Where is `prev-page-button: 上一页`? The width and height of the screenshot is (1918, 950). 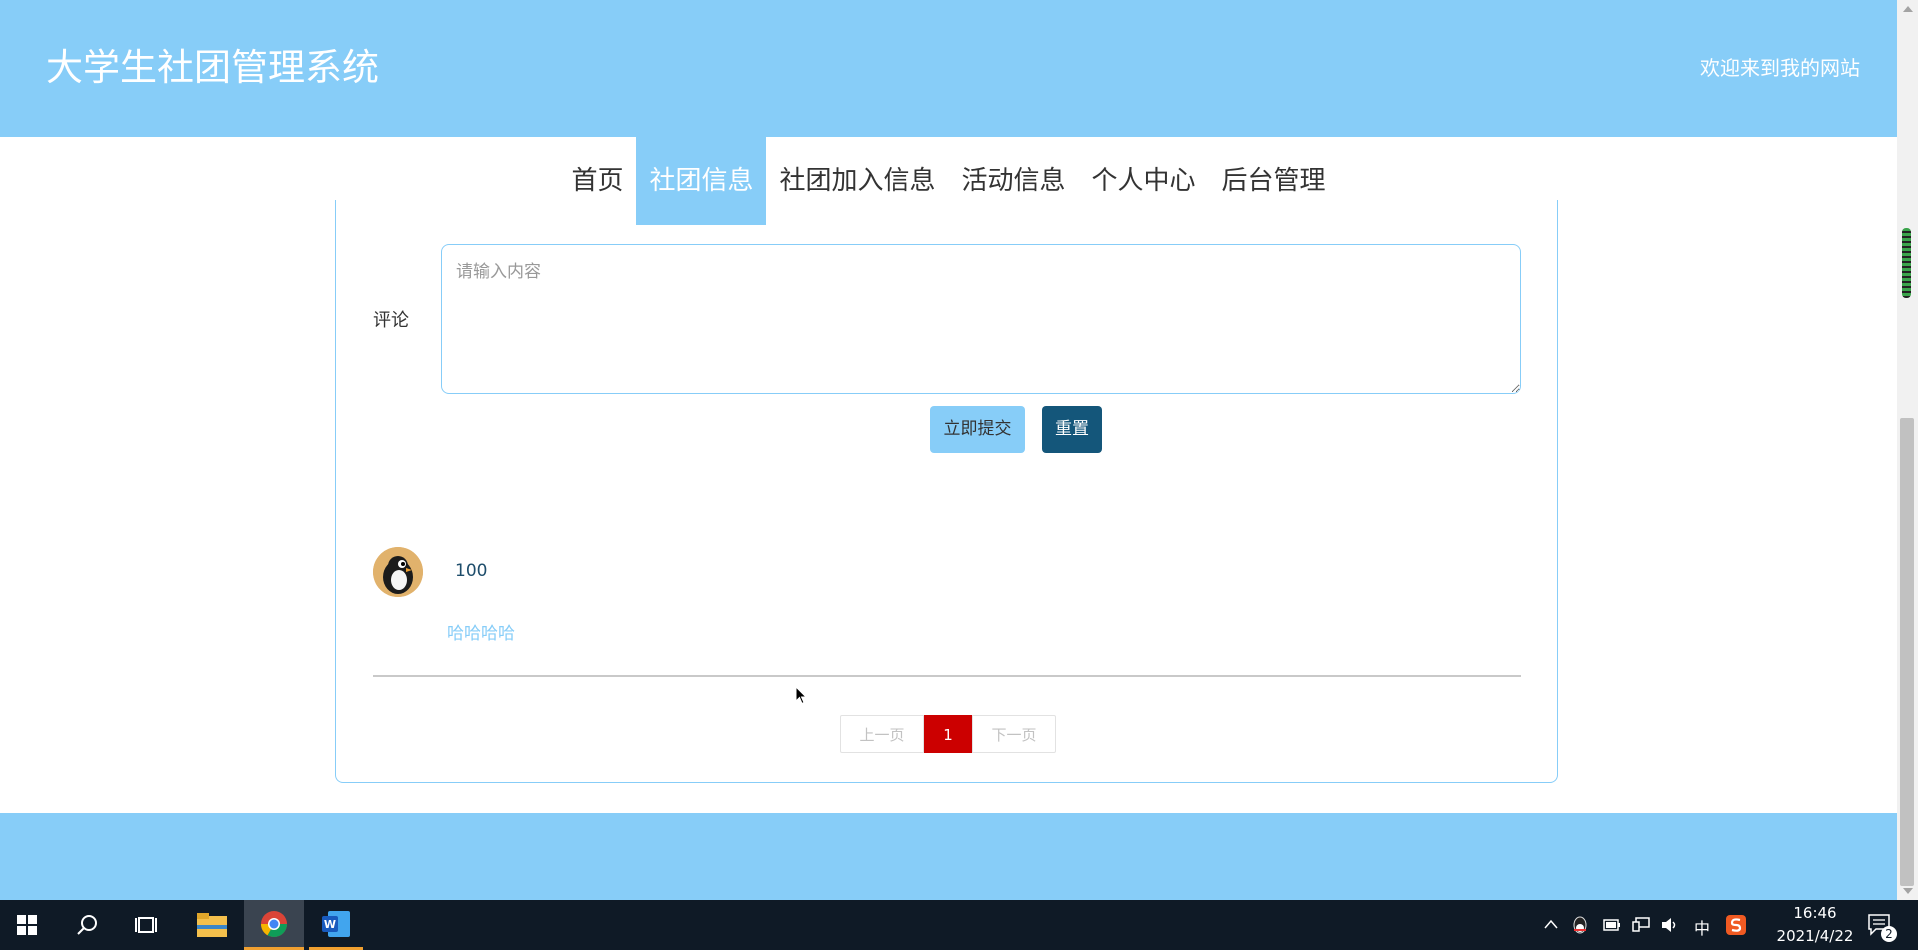
prev-page-button: 上一页 is located at coordinates (882, 734).